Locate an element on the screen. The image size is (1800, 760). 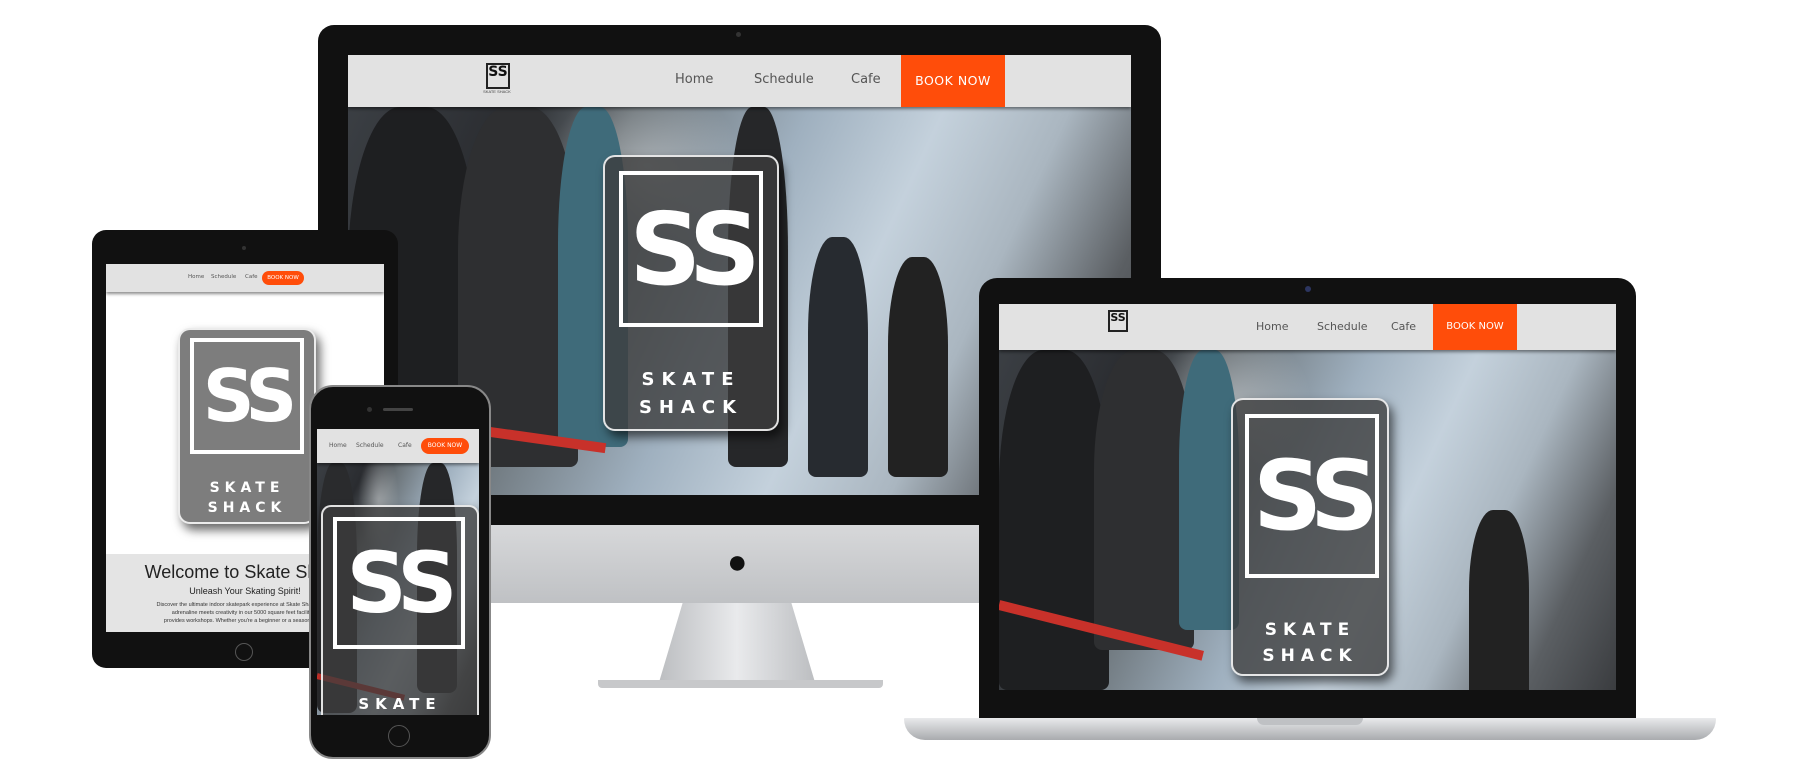
phone-hero-image: SS SKATE is located at coordinates (398, 589).